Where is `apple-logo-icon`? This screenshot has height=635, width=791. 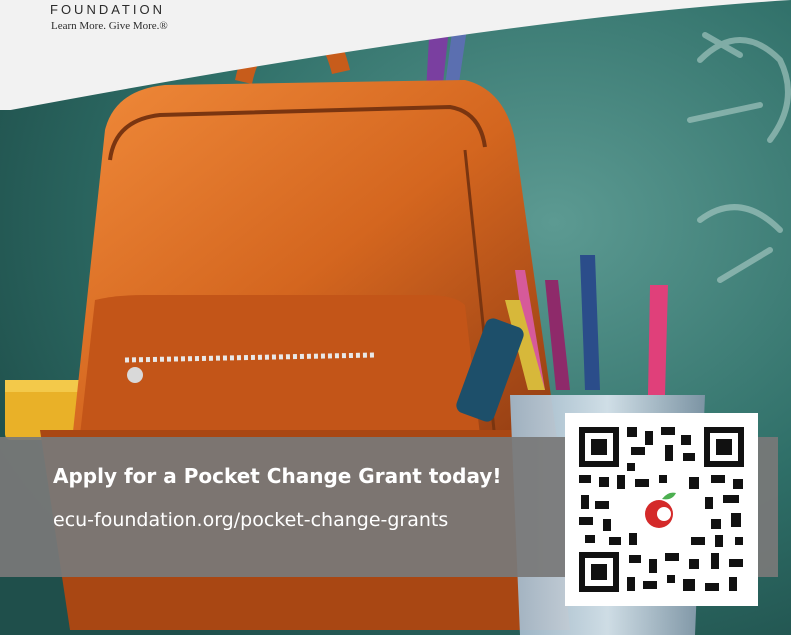
apple-logo-icon is located at coordinates (661, 512).